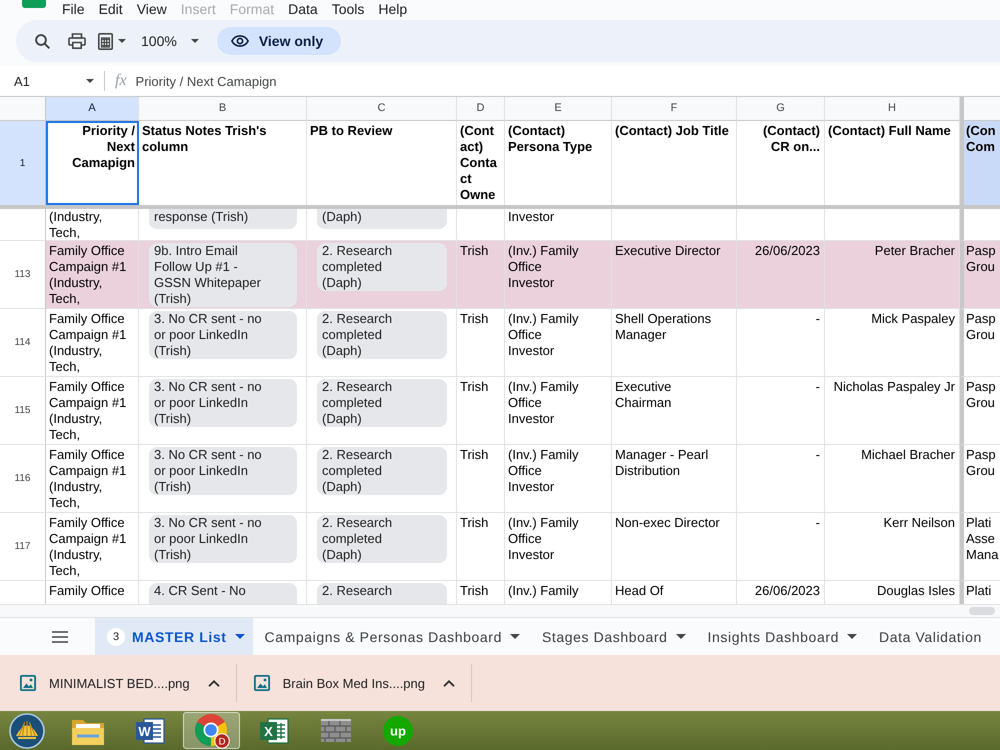 Image resolution: width=1000 pixels, height=750 pixels. What do you see at coordinates (34, 4) in the screenshot?
I see `logo-icon` at bounding box center [34, 4].